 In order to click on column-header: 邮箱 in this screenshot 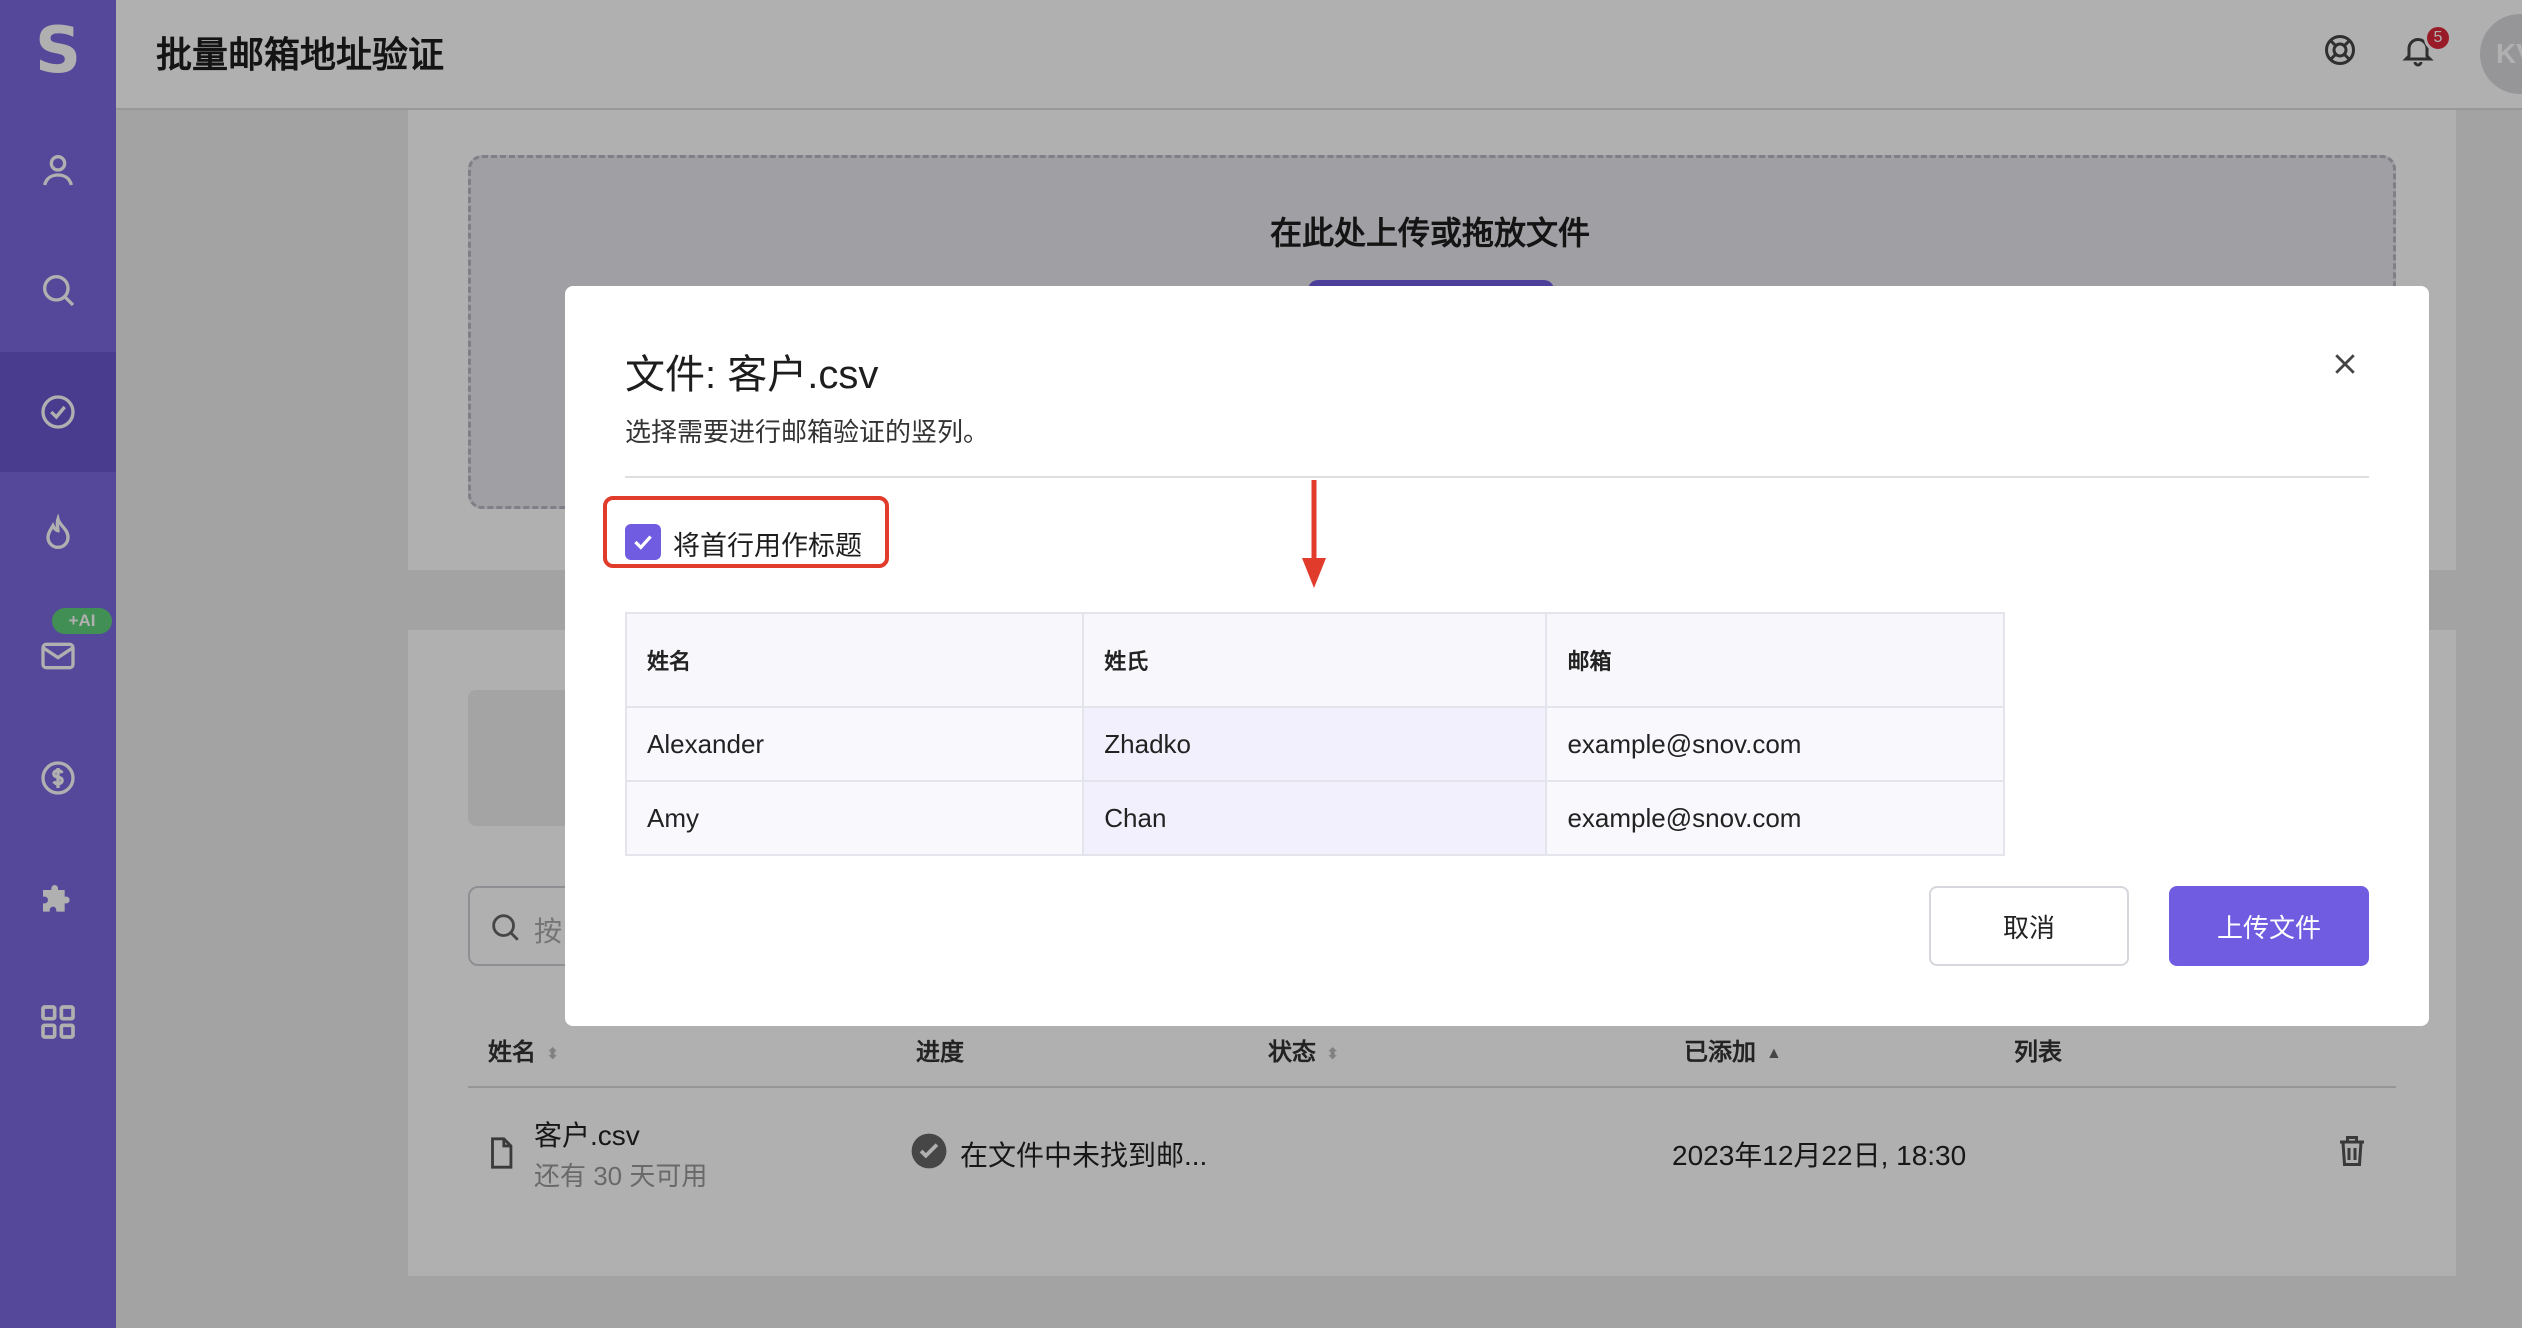, I will do `click(1775, 660)`.